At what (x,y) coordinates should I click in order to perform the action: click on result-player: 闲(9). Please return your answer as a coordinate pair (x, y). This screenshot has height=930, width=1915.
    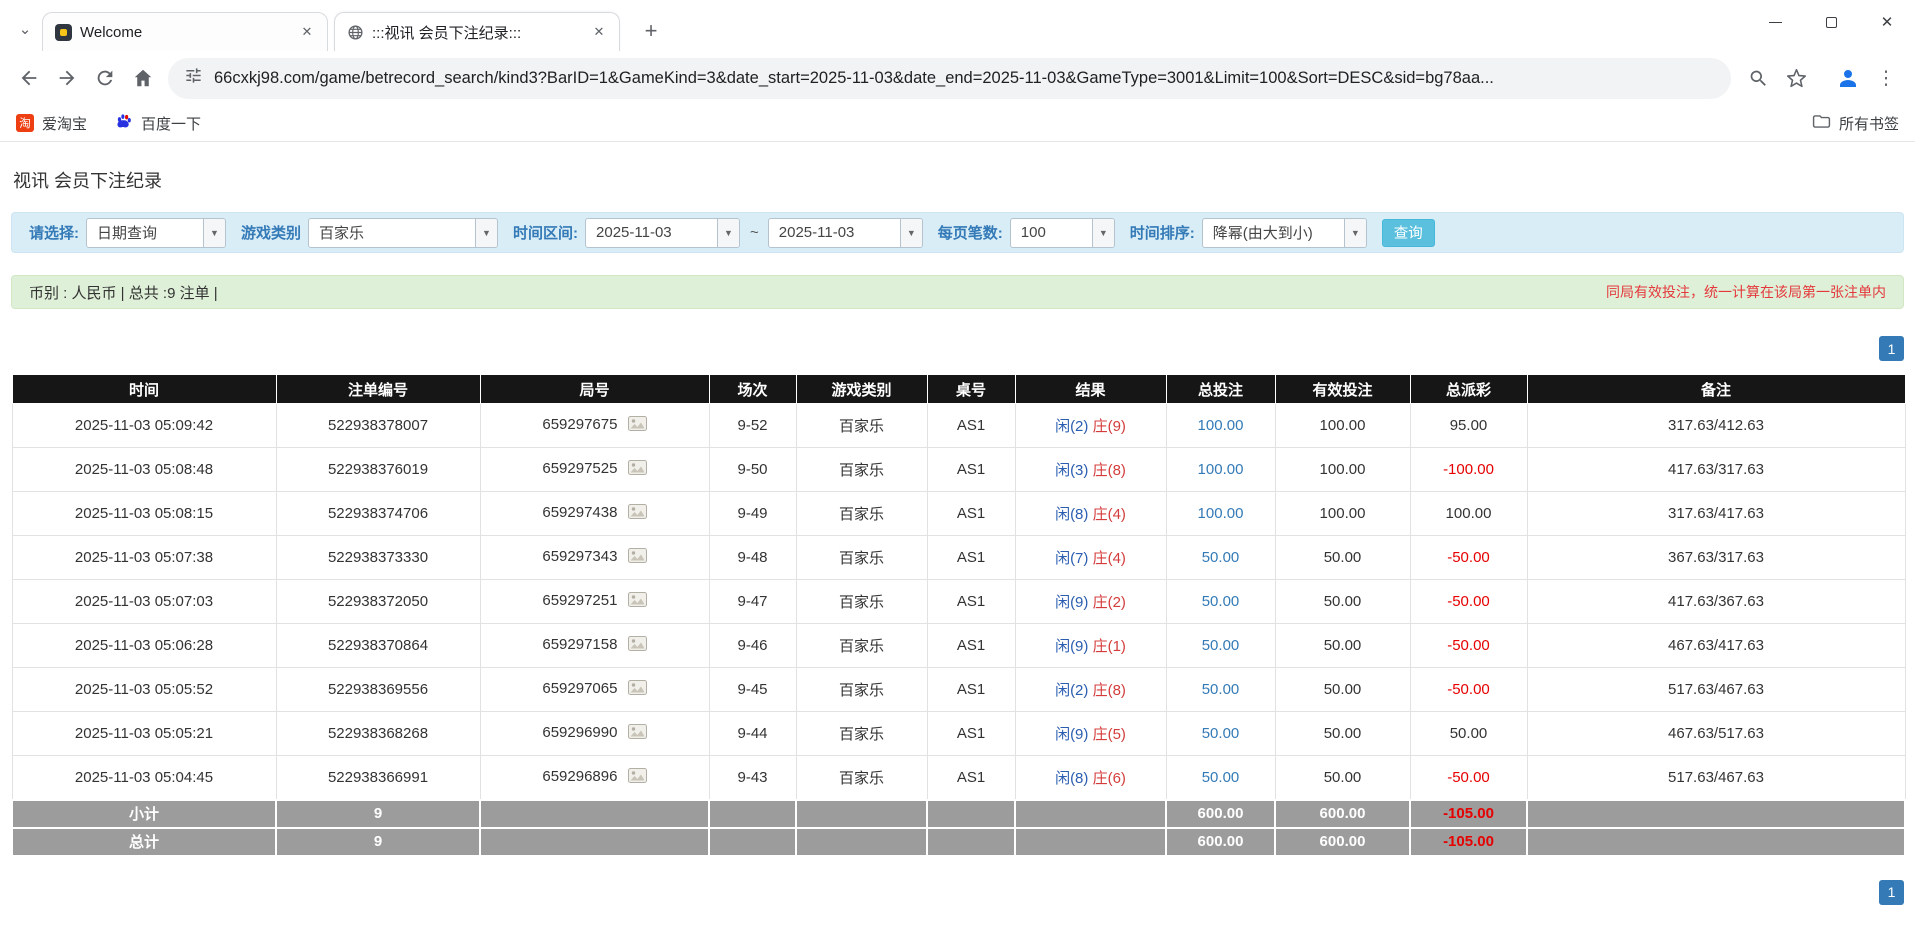
    Looking at the image, I should click on (1072, 646).